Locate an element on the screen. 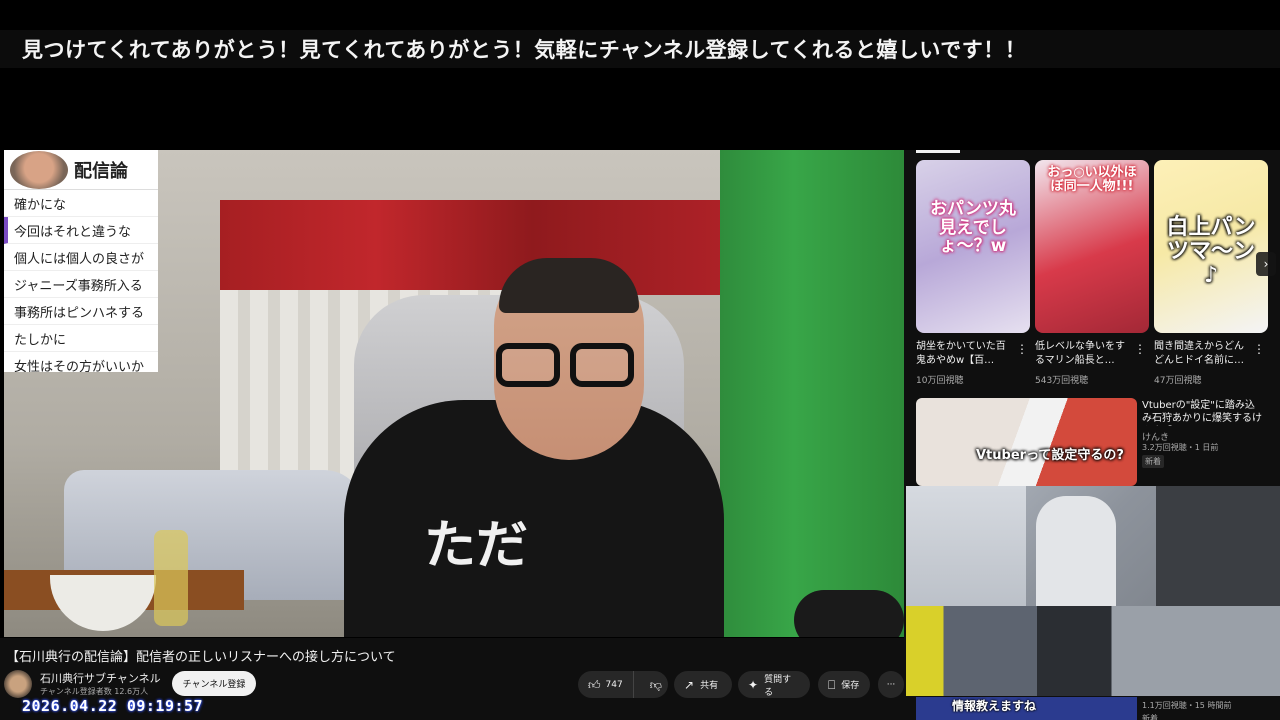 The height and width of the screenshot is (720, 1280). ask-label: 質問する is located at coordinates (778, 686).